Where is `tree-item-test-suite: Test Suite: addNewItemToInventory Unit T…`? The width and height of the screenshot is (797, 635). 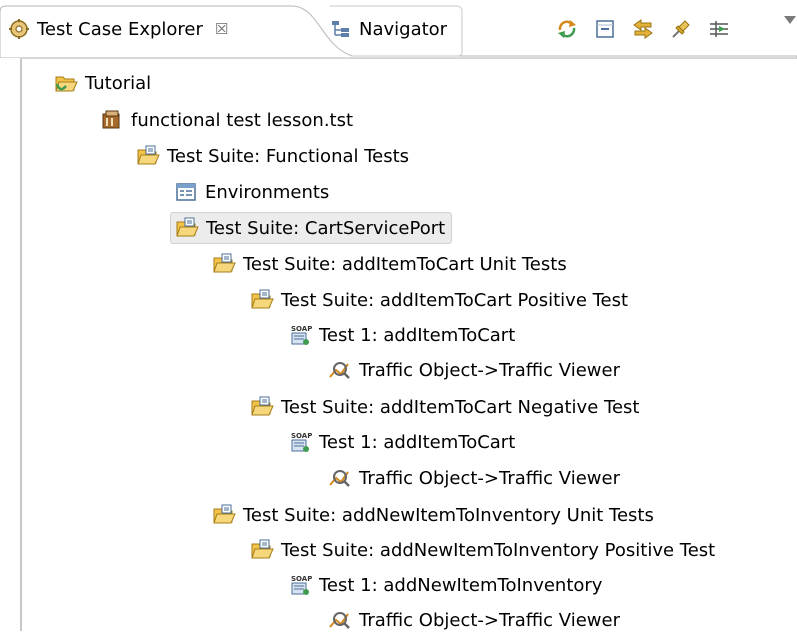
tree-item-test-suite: Test Suite: addNewItemToInventory Unit T… is located at coordinates (433, 515).